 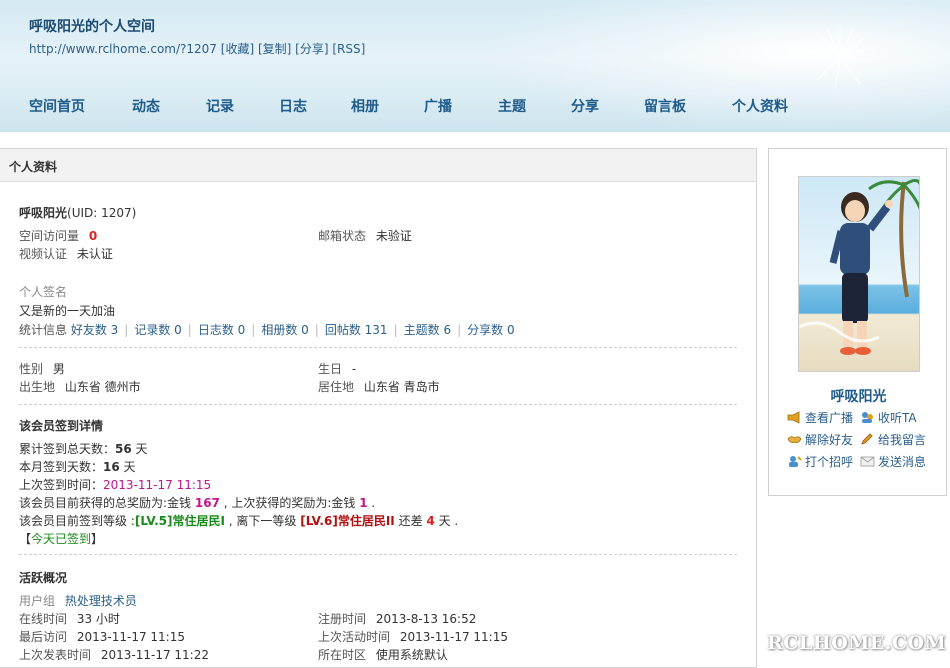 I want to click on email-value: 未验证, so click(x=393, y=236).